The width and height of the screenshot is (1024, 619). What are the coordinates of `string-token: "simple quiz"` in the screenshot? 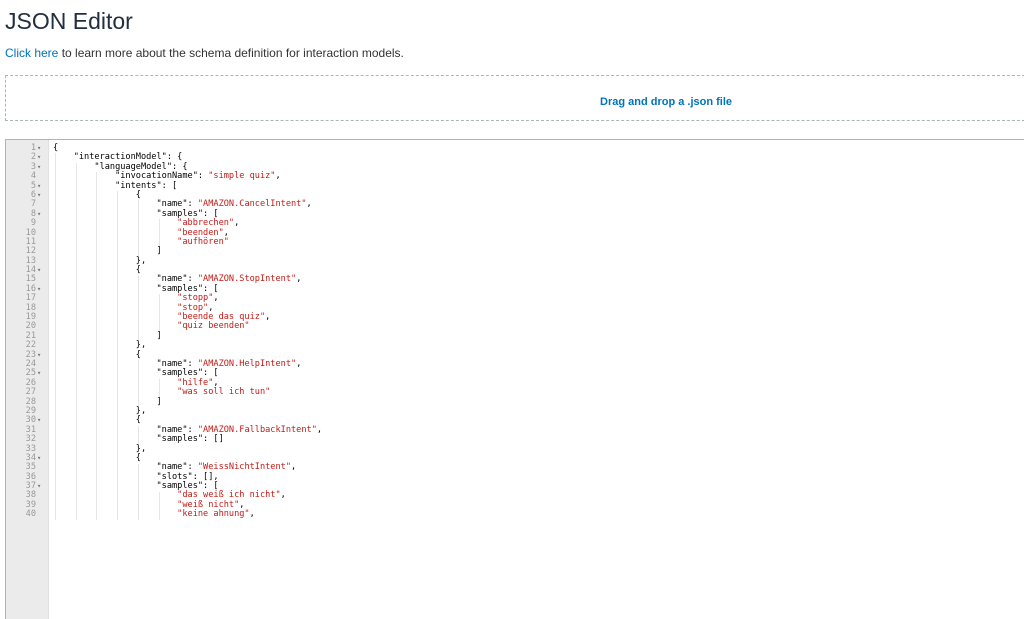 It's located at (242, 176).